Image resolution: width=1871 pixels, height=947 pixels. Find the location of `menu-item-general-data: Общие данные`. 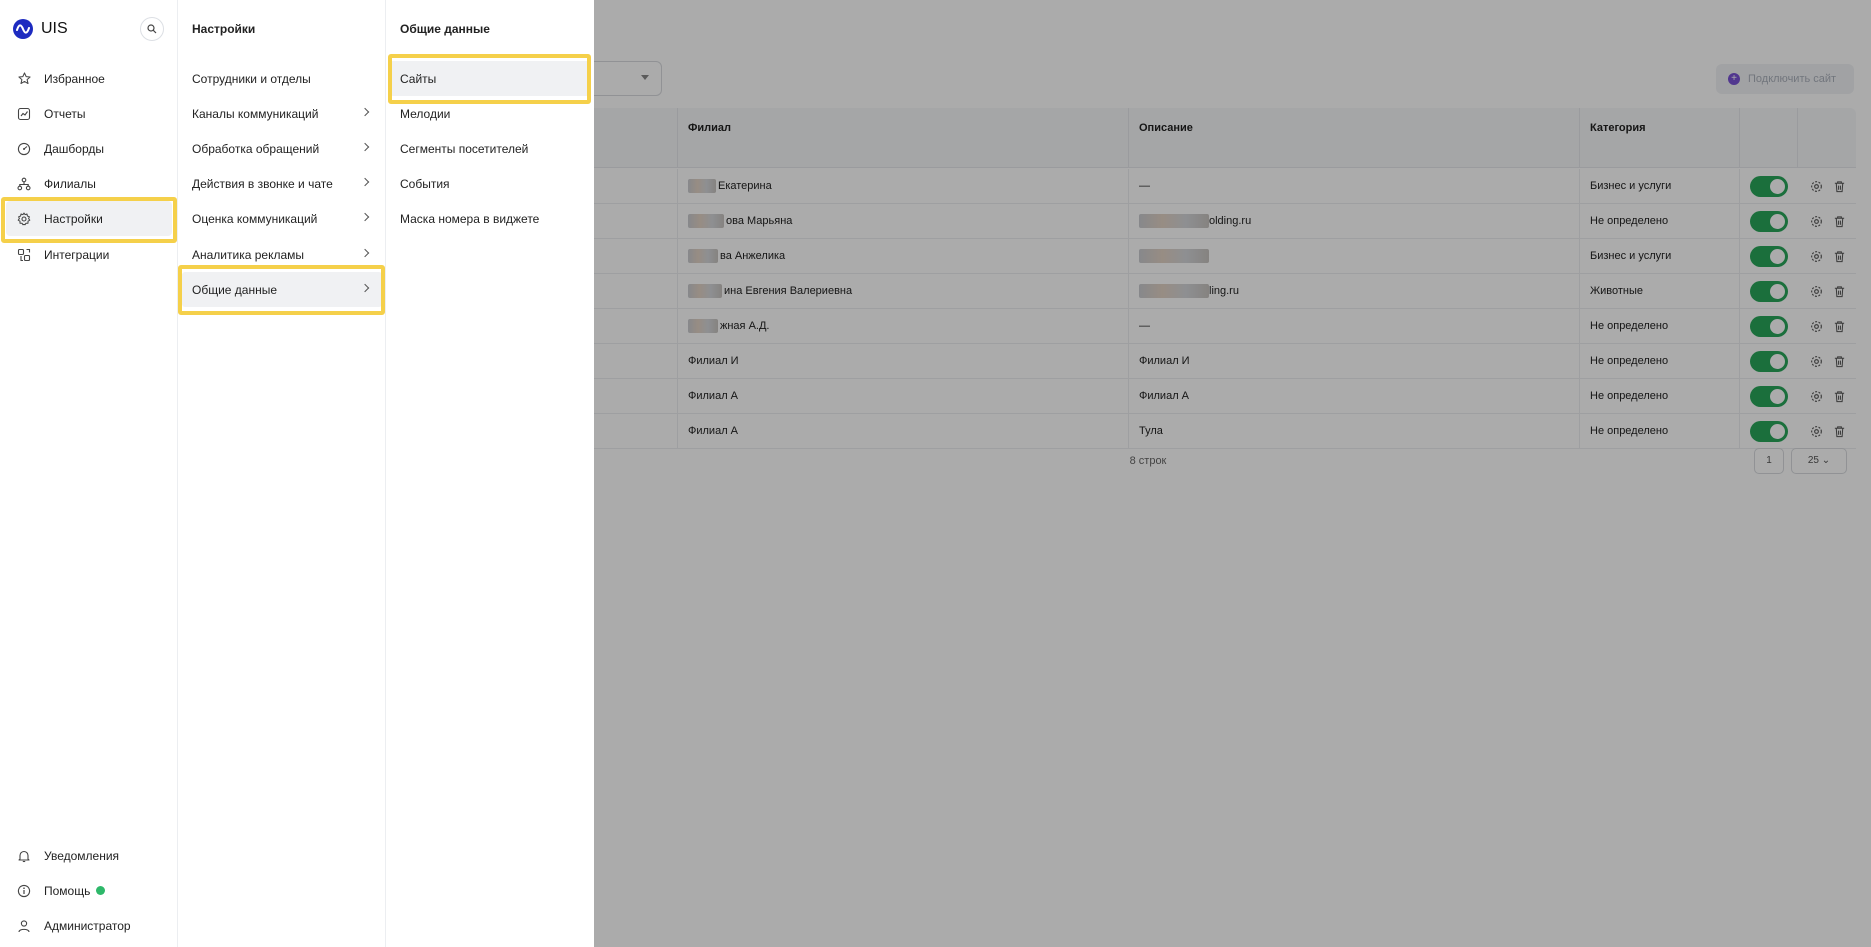

menu-item-general-data: Общие данные is located at coordinates (282, 289).